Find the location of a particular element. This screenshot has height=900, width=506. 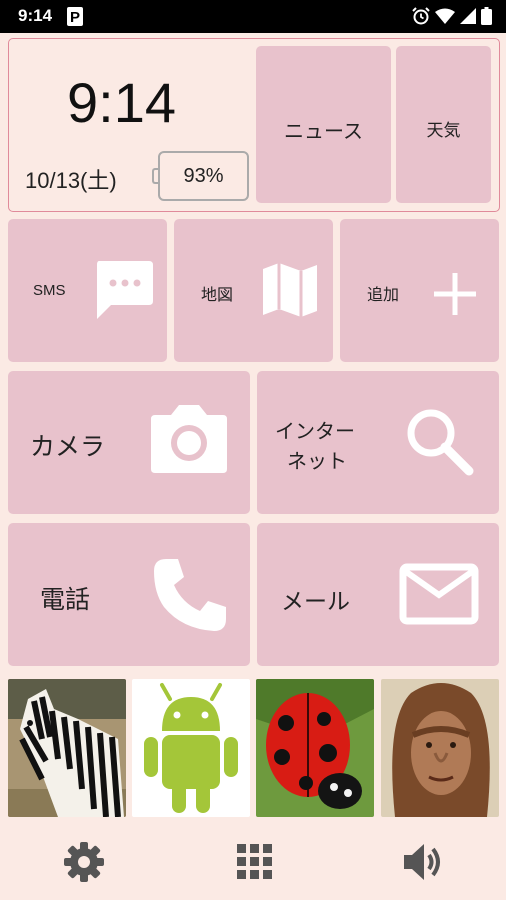

zebra-photo is located at coordinates (67, 748).